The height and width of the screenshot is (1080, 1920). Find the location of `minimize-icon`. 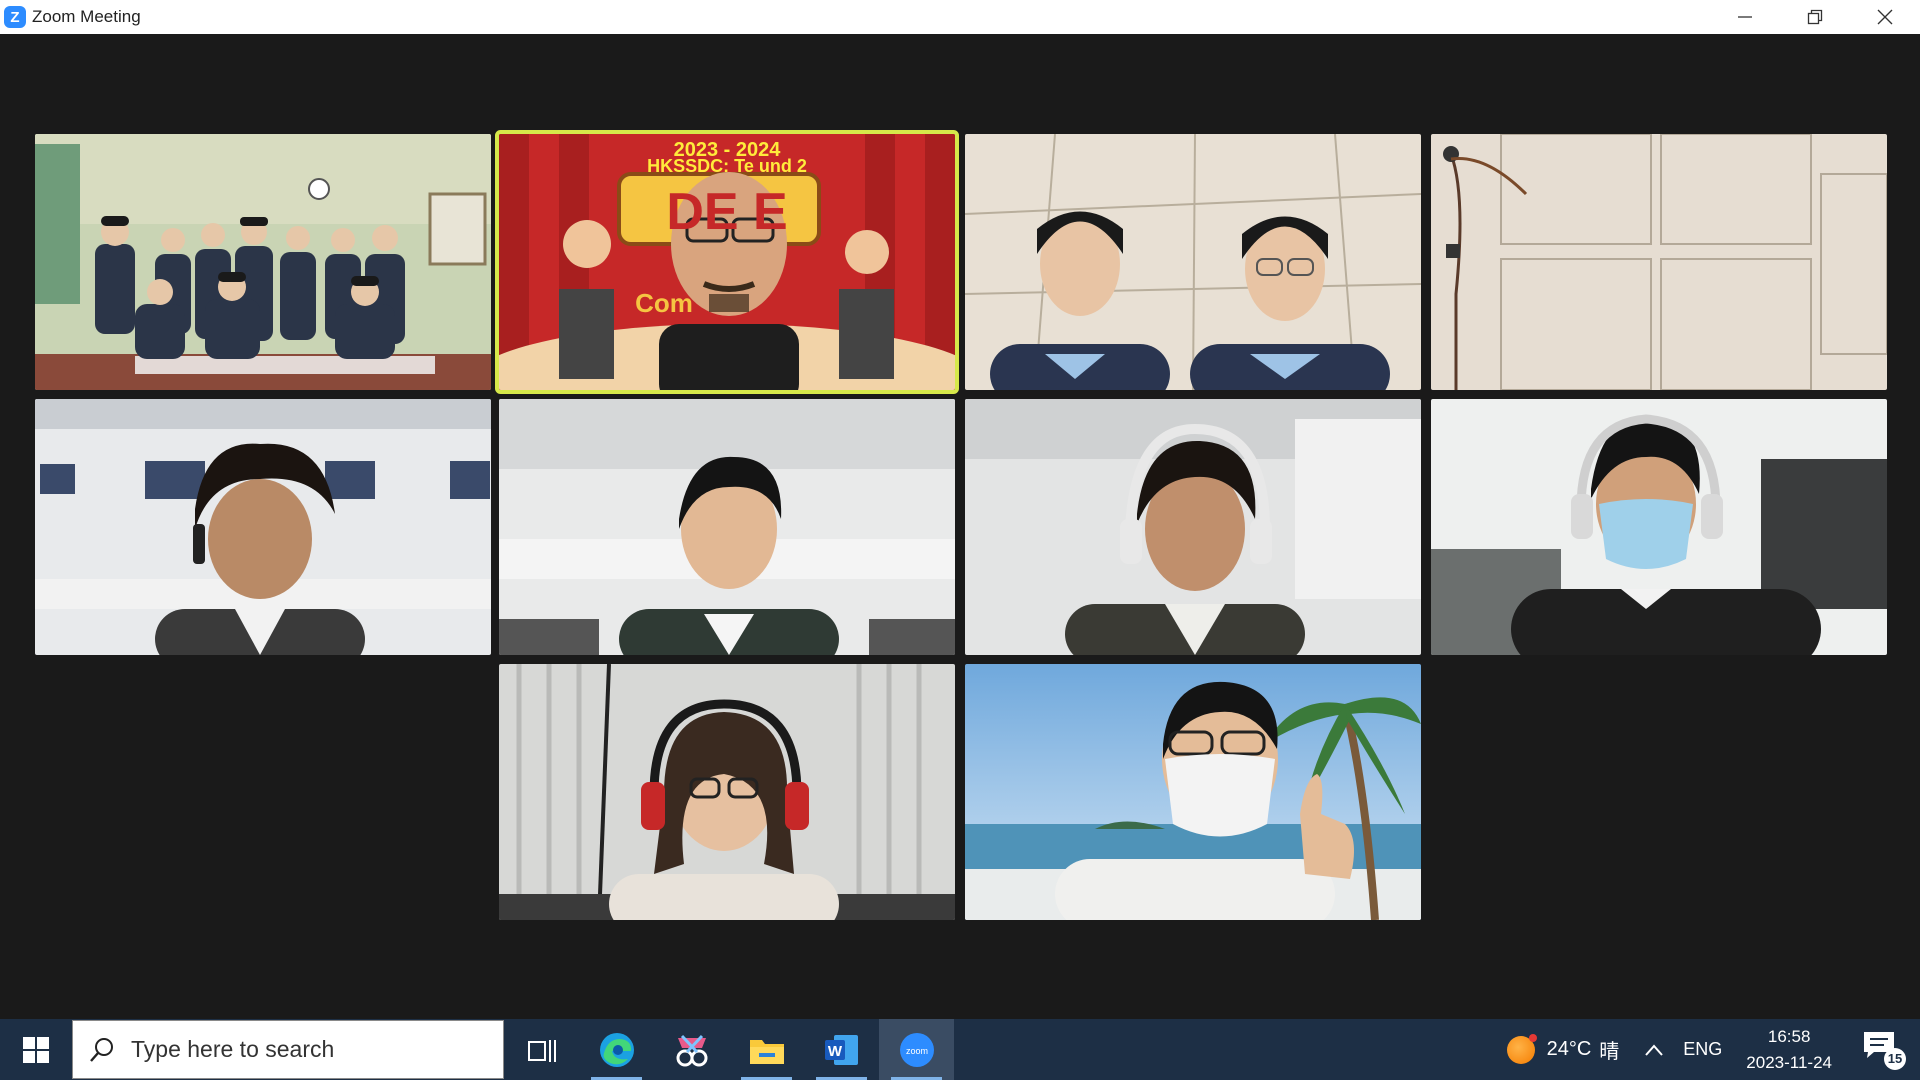

minimize-icon is located at coordinates (1745, 17).